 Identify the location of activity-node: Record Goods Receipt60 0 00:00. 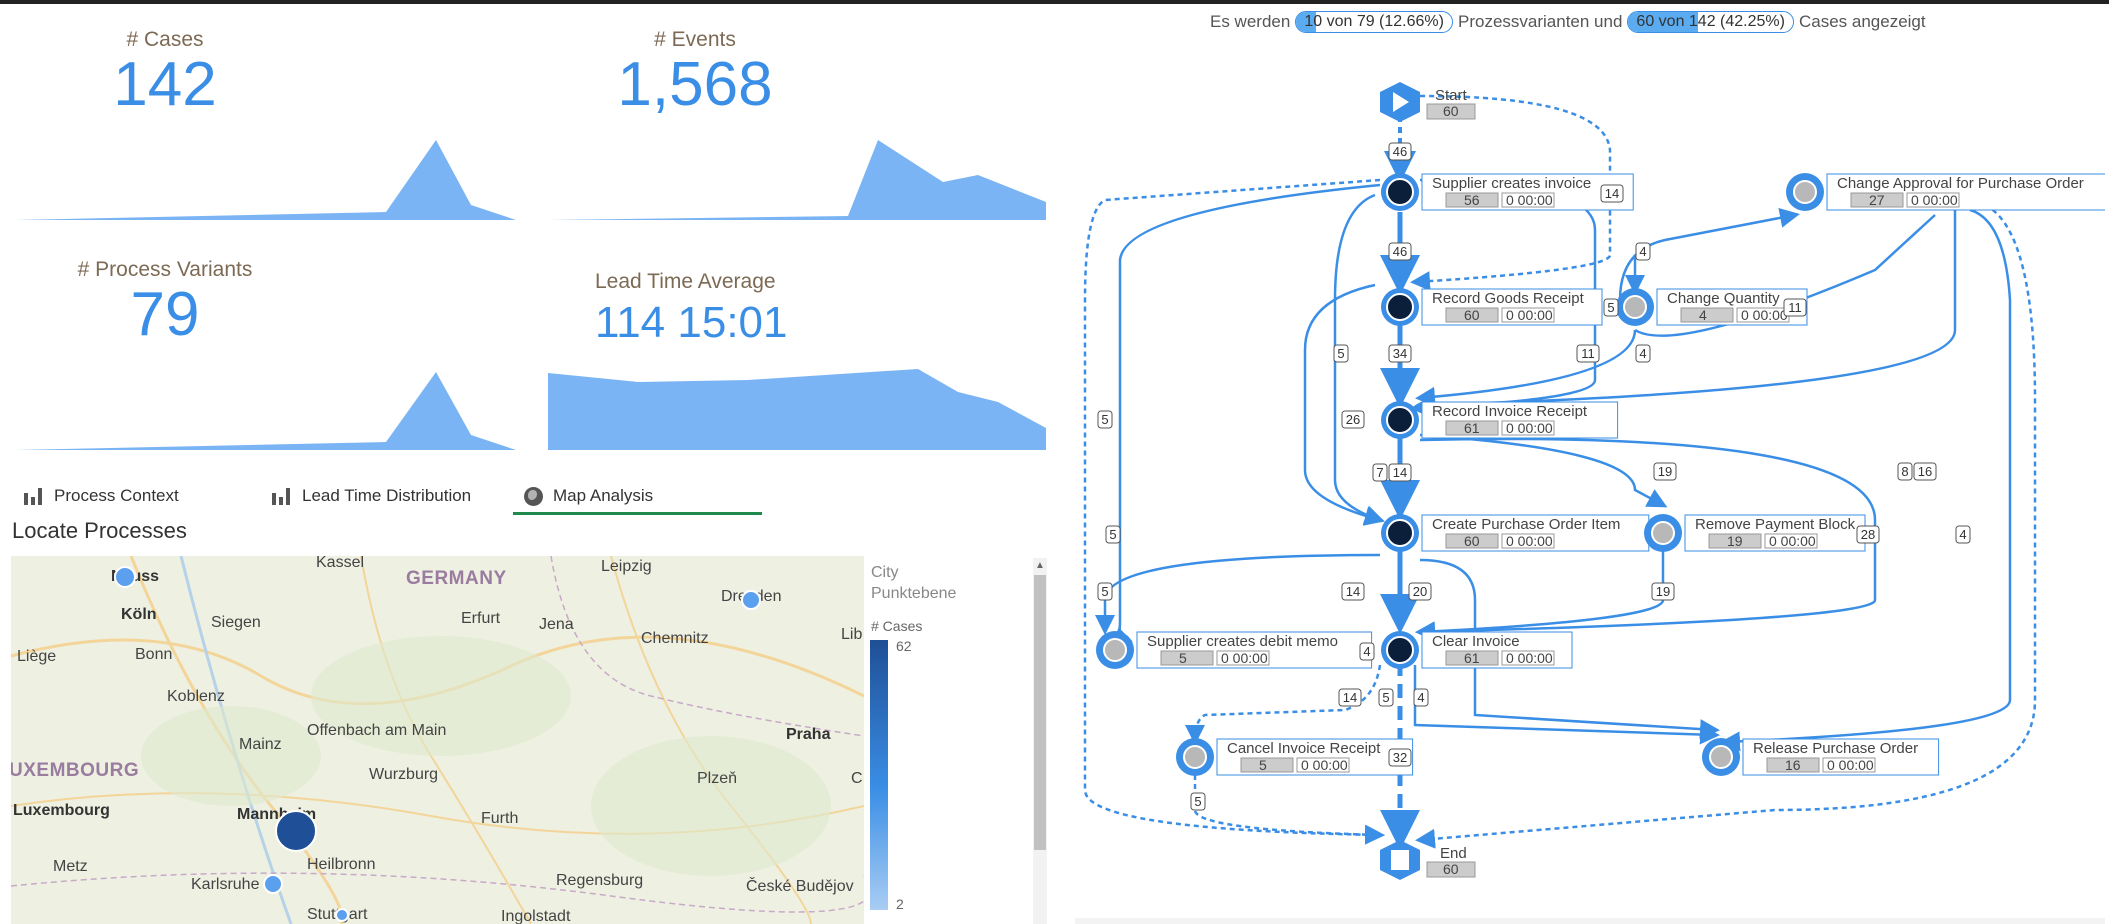
(1492, 307).